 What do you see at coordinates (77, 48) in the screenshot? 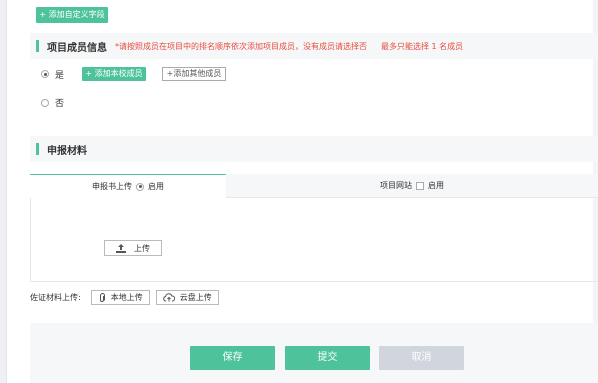
I see `members-section-title: 项目成员信息` at bounding box center [77, 48].